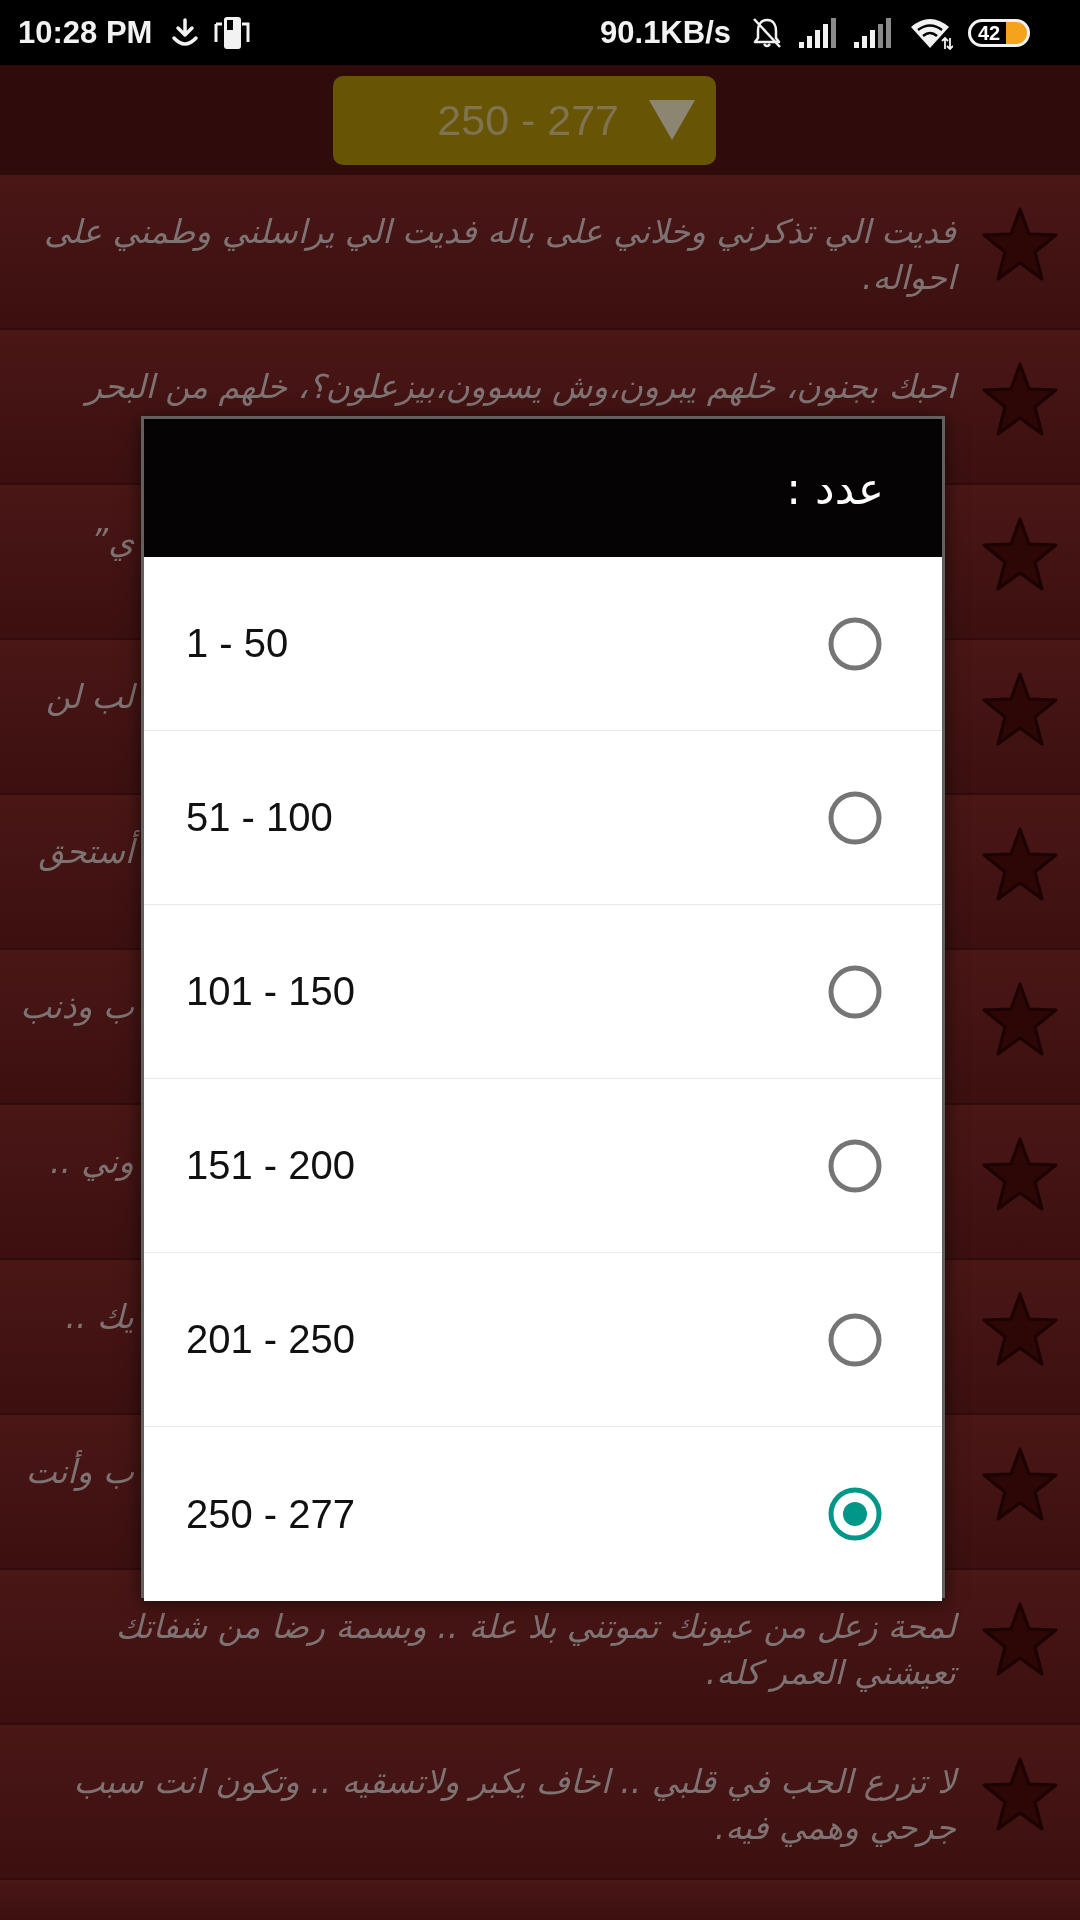 This screenshot has height=1920, width=1080. Describe the element at coordinates (489, 1650) in the screenshot. I see `message-text: لمحة زعل من عيونك تموتني بلا علة .. وبسمة رضا من شفاتك تعيشني العمر كله.` at that location.